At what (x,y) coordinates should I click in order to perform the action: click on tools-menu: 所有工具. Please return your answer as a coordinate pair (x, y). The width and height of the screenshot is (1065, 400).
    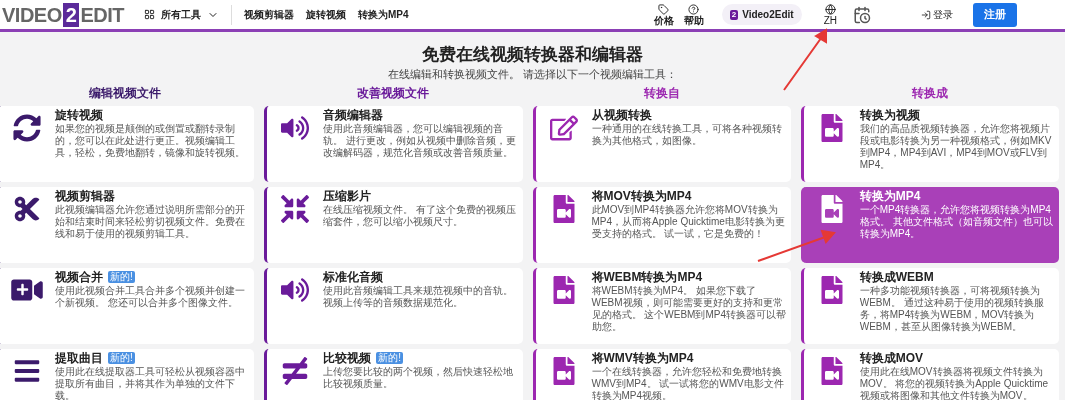
    Looking at the image, I should click on (180, 14).